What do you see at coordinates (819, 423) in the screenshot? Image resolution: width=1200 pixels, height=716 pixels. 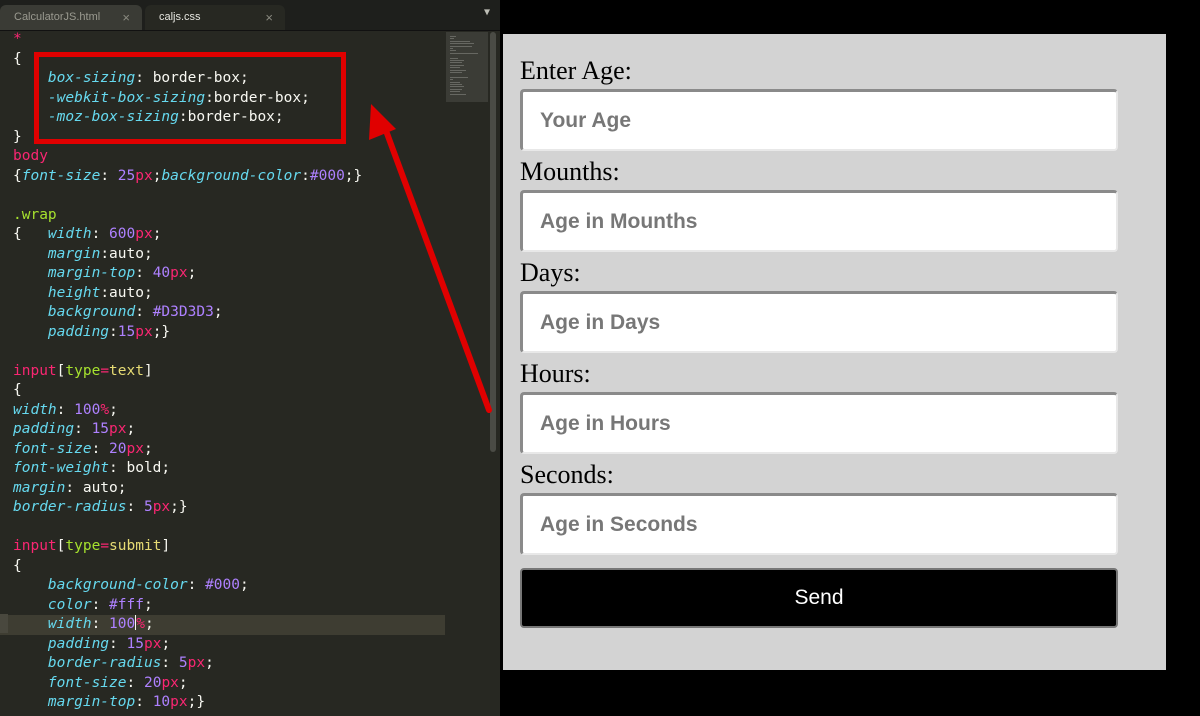 I see `hours-input` at bounding box center [819, 423].